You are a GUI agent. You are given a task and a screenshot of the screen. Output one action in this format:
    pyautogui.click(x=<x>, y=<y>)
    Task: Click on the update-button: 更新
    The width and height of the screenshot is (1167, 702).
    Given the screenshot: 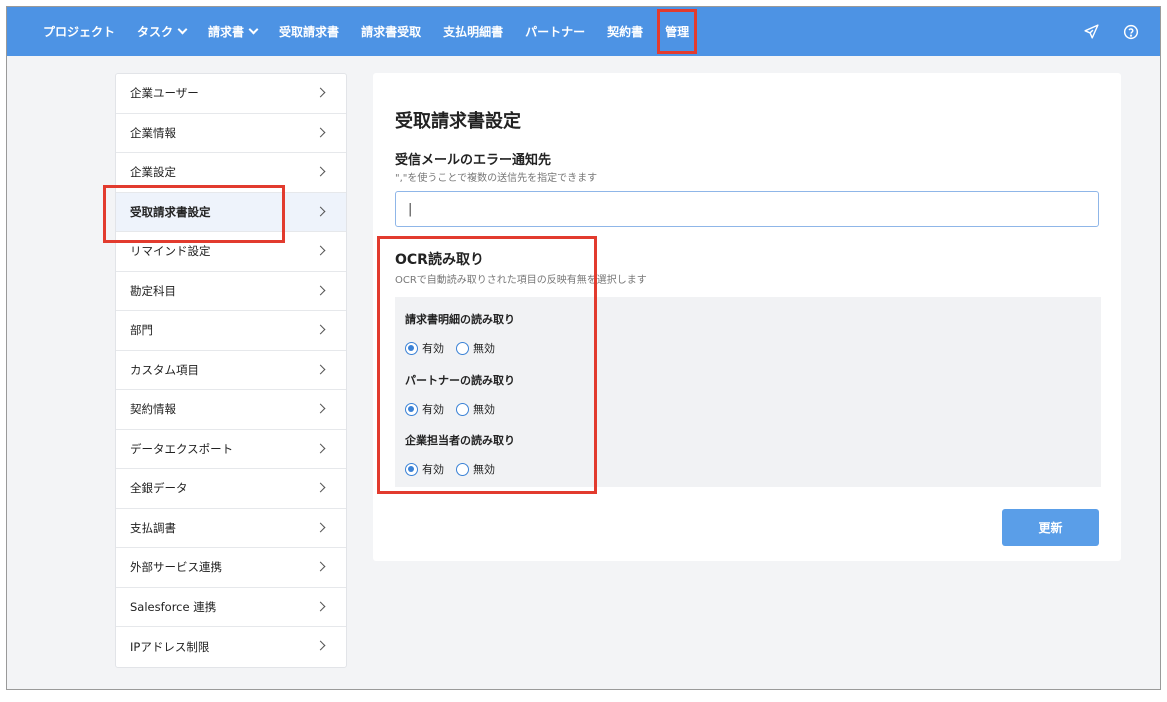 What is the action you would take?
    pyautogui.click(x=1050, y=527)
    